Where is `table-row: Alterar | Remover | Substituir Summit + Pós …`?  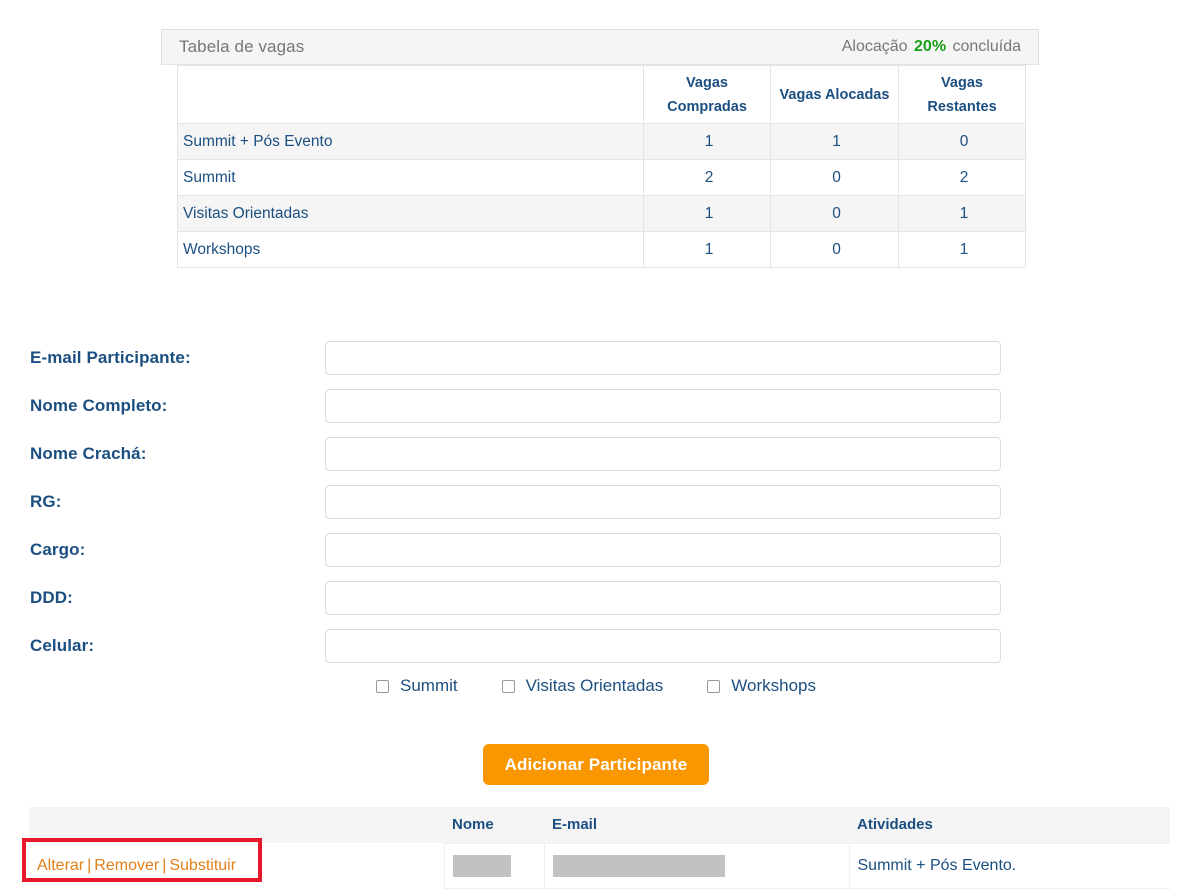 table-row: Alterar | Remover | Substituir Summit + Pós … is located at coordinates (599, 865).